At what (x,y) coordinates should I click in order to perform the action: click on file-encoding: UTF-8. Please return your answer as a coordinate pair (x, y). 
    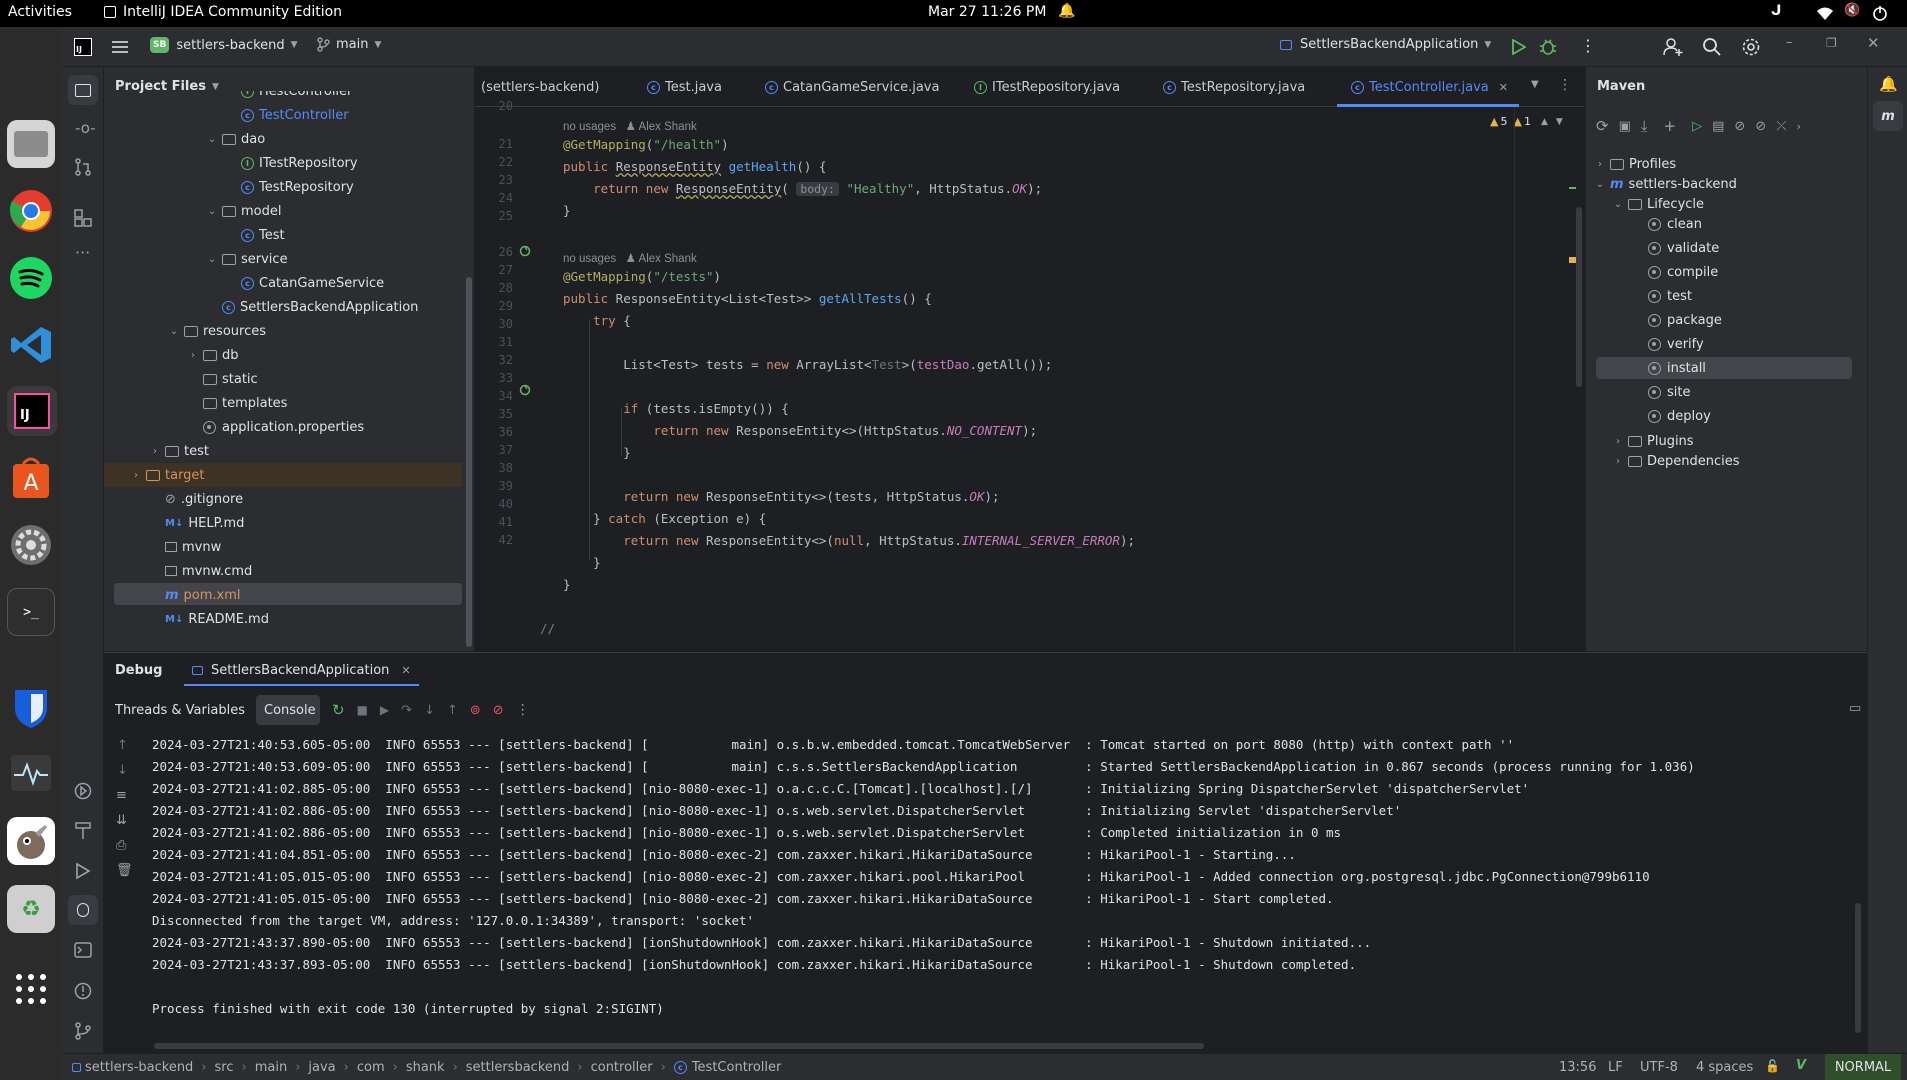
    Looking at the image, I should click on (1659, 1067).